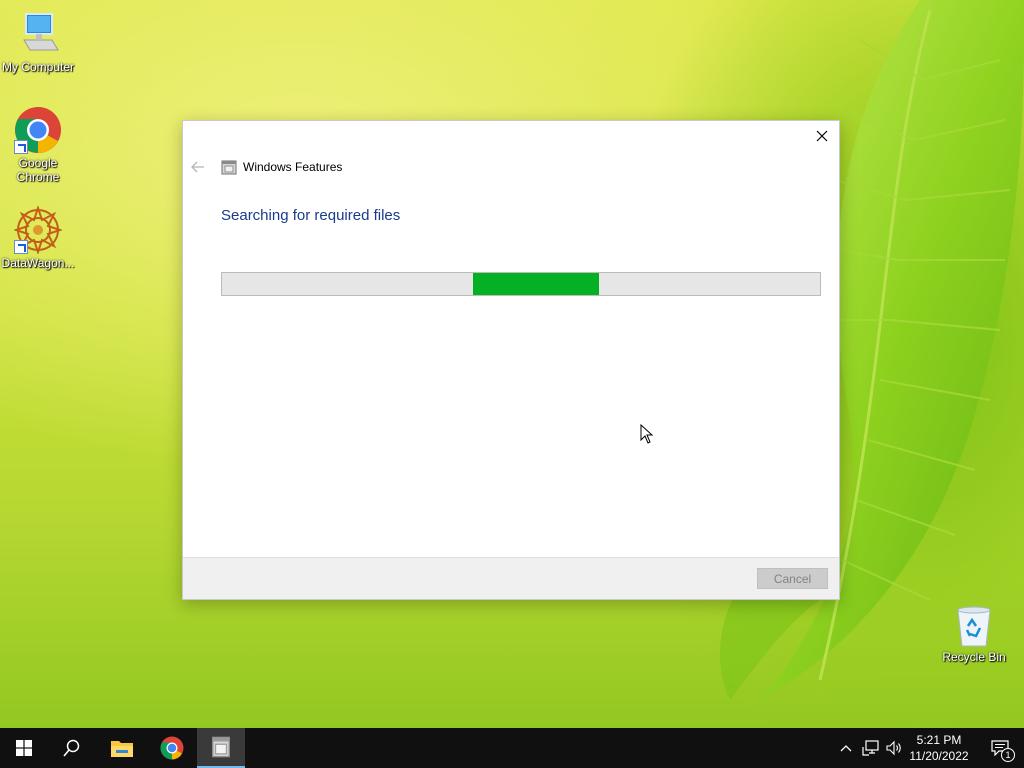 Image resolution: width=1024 pixels, height=768 pixels. I want to click on mouse-cursor-icon, so click(647, 434).